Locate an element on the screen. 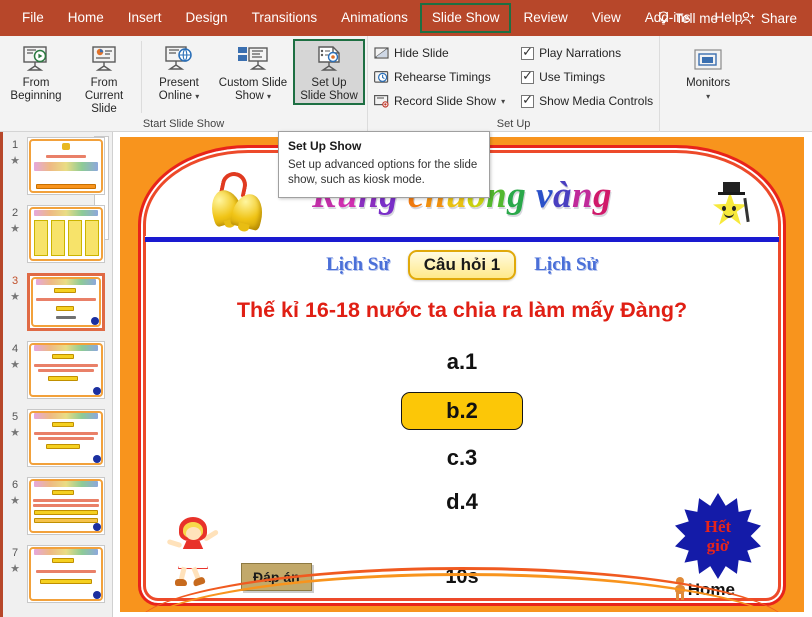 This screenshot has height=617, width=812. thumbnail-number: 5 is located at coordinates (15, 417).